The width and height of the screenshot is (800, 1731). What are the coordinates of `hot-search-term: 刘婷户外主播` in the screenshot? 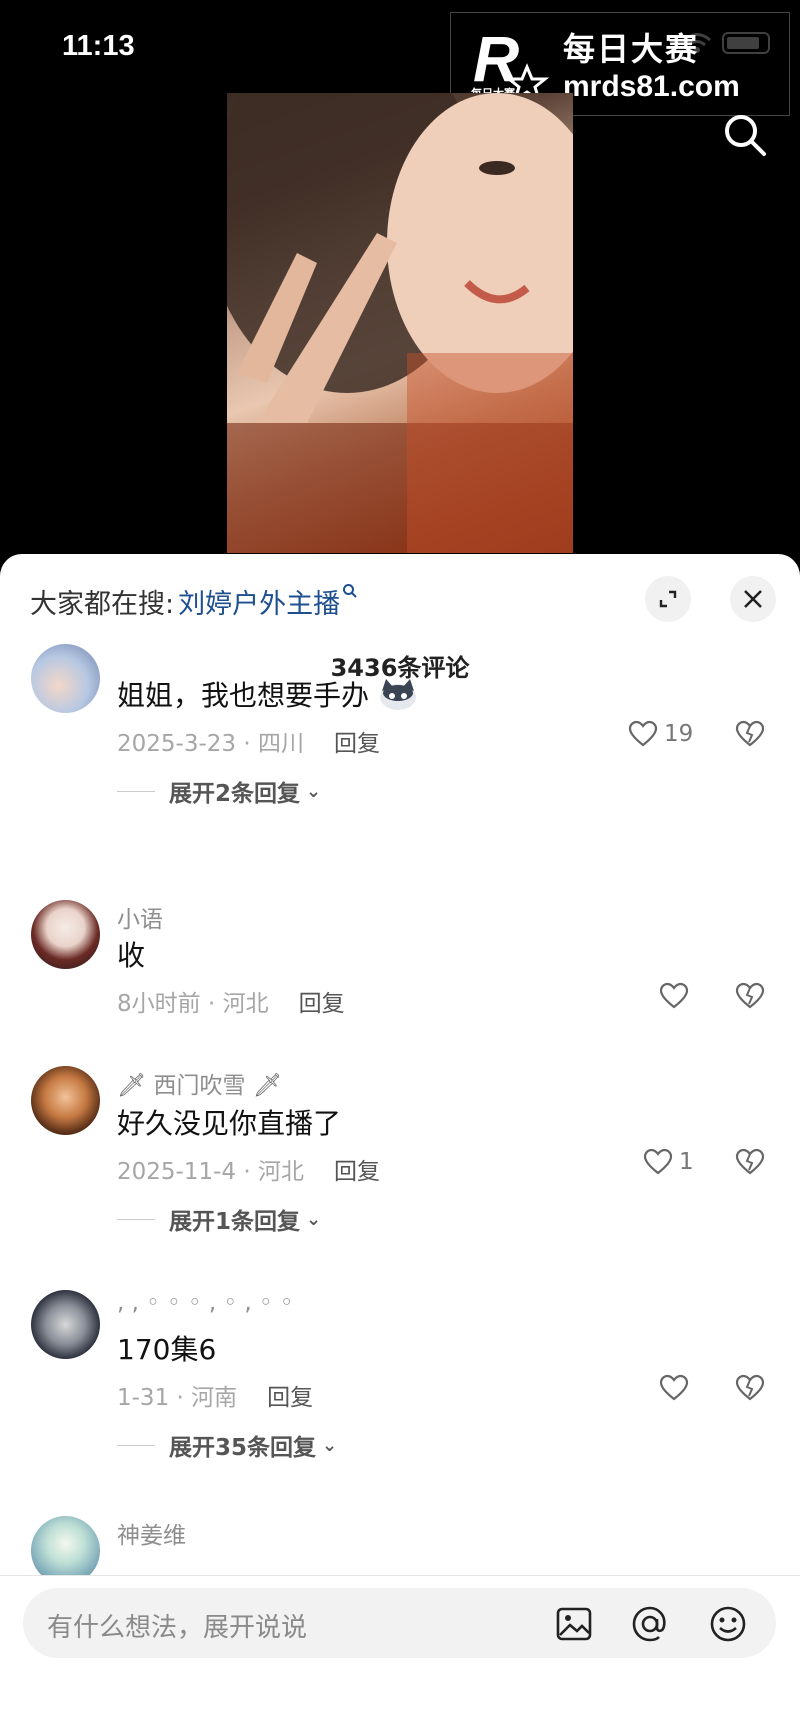 It's located at (259, 601).